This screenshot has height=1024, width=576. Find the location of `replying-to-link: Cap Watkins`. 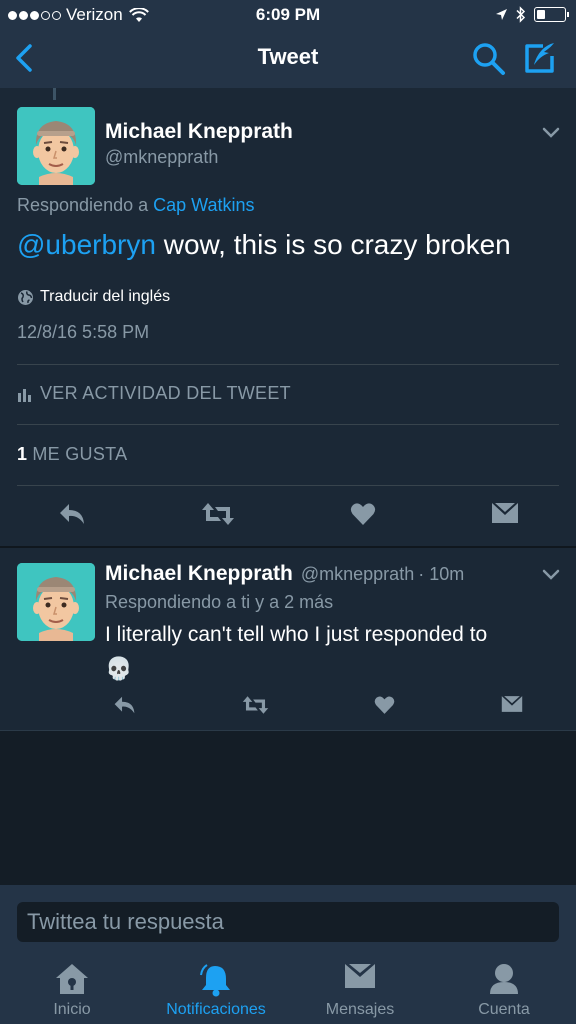

replying-to-link: Cap Watkins is located at coordinates (203, 205).